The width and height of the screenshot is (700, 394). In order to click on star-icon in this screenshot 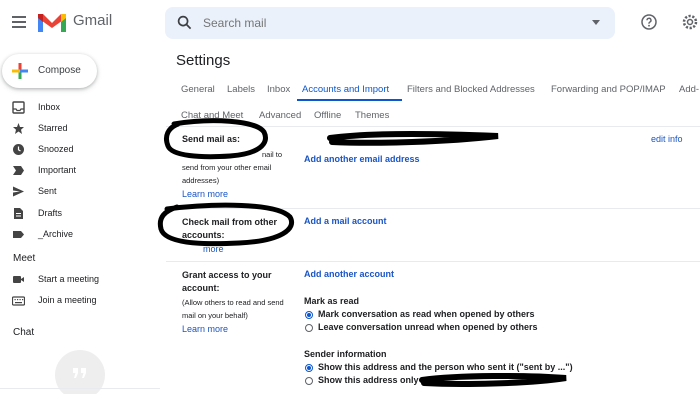, I will do `click(18, 128)`.